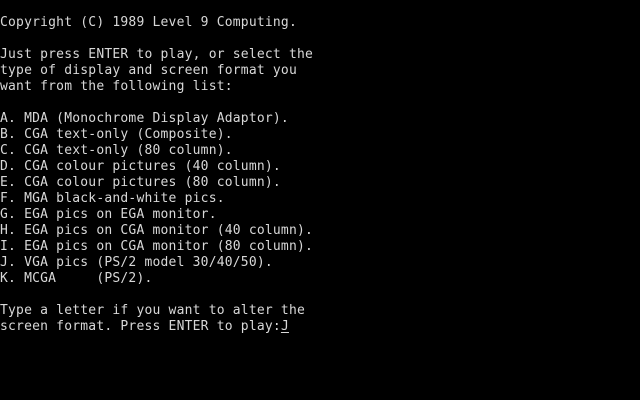 Image resolution: width=640 pixels, height=400 pixels. What do you see at coordinates (148, 70) in the screenshot?
I see `intro-line-2: type of display and screen format you` at bounding box center [148, 70].